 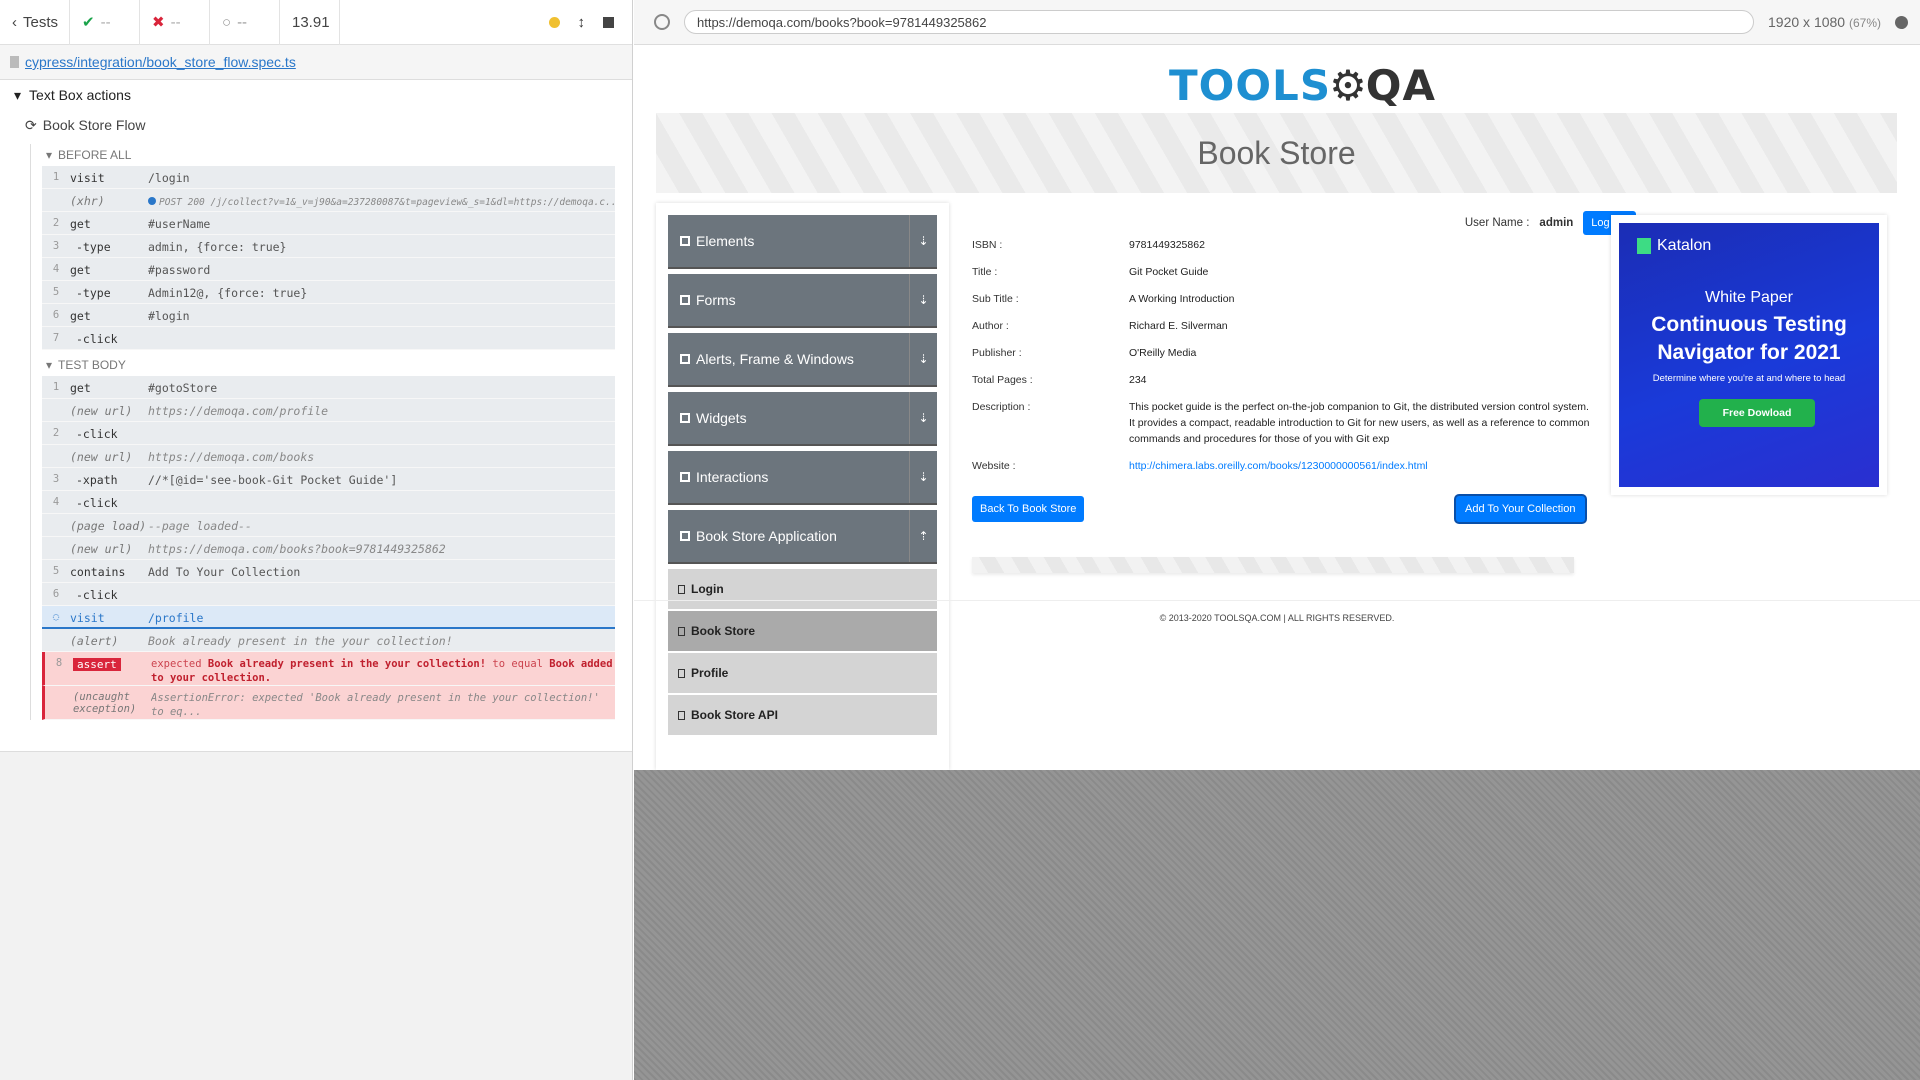 I want to click on menu-item-profile: Profile, so click(x=802, y=674).